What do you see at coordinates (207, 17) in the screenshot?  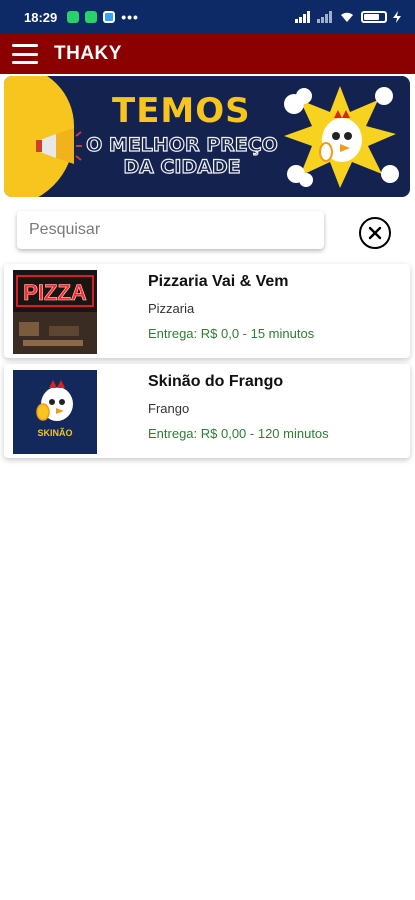 I see `status-bar: 18:29 •••` at bounding box center [207, 17].